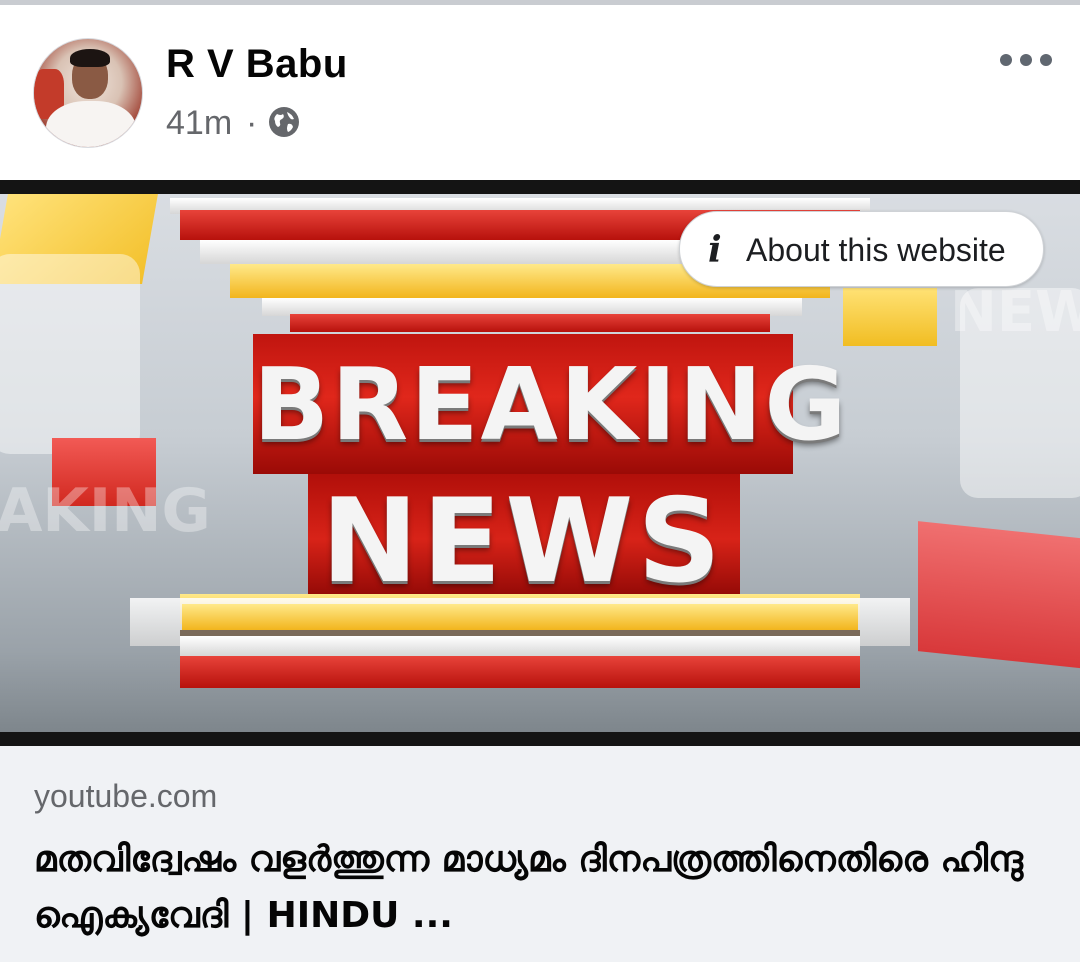 The height and width of the screenshot is (962, 1080). What do you see at coordinates (126, 796) in the screenshot?
I see `link-domain: youtube.com` at bounding box center [126, 796].